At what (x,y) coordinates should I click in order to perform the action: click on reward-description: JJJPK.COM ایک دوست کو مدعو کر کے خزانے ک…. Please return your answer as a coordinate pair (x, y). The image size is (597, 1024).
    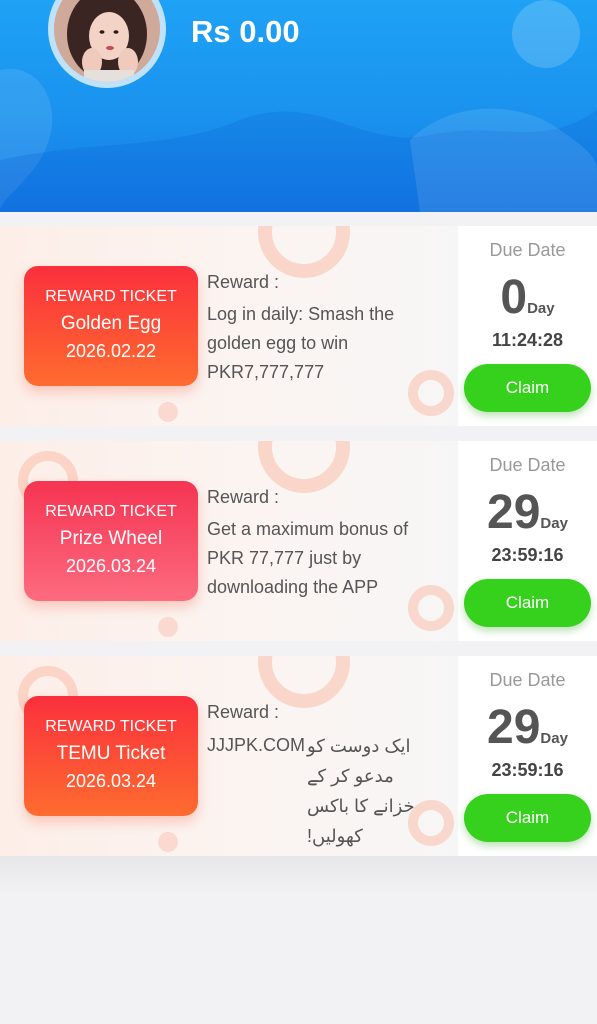
    Looking at the image, I should click on (322, 790).